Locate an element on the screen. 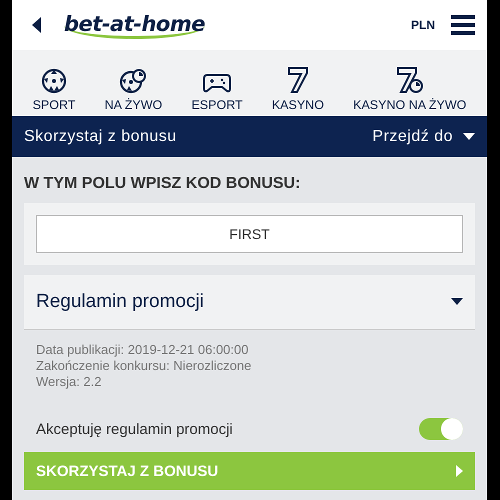 This screenshot has width=500, height=500. nav-tab: KASYNO NA ŻYWO is located at coordinates (409, 89).